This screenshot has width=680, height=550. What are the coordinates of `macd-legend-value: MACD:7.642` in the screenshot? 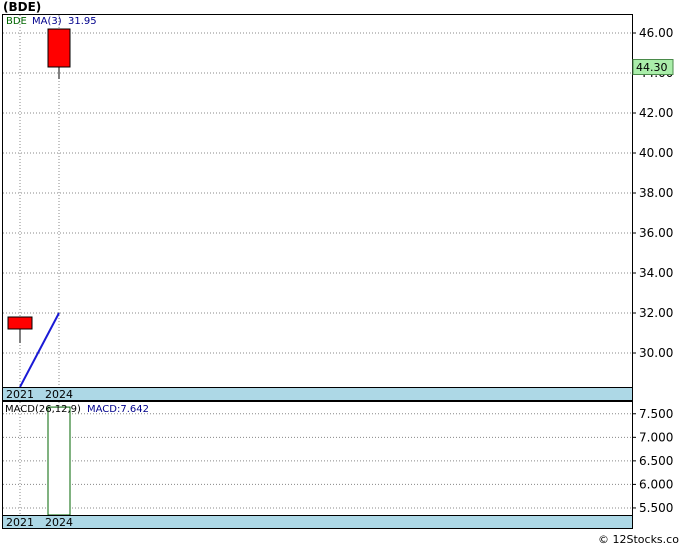 It's located at (118, 409).